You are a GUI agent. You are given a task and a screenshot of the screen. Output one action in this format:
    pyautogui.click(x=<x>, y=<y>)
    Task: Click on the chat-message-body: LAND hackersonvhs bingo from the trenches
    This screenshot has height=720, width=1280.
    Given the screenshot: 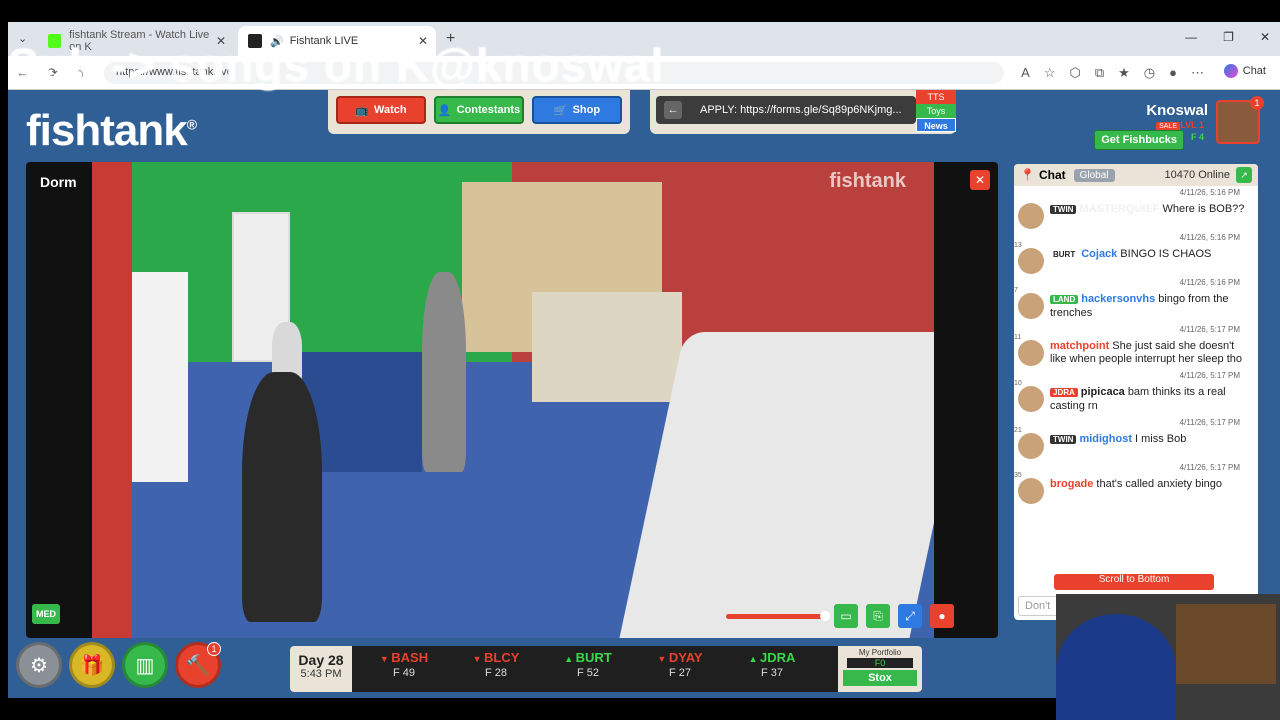 What is the action you would take?
    pyautogui.click(x=1148, y=307)
    